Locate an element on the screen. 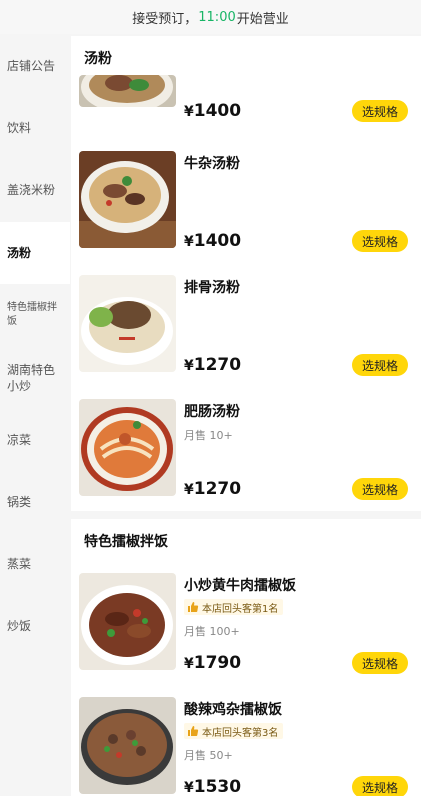 The height and width of the screenshot is (796, 421). sidebar-item-fried-rice: 炒饭 is located at coordinates (35, 626).